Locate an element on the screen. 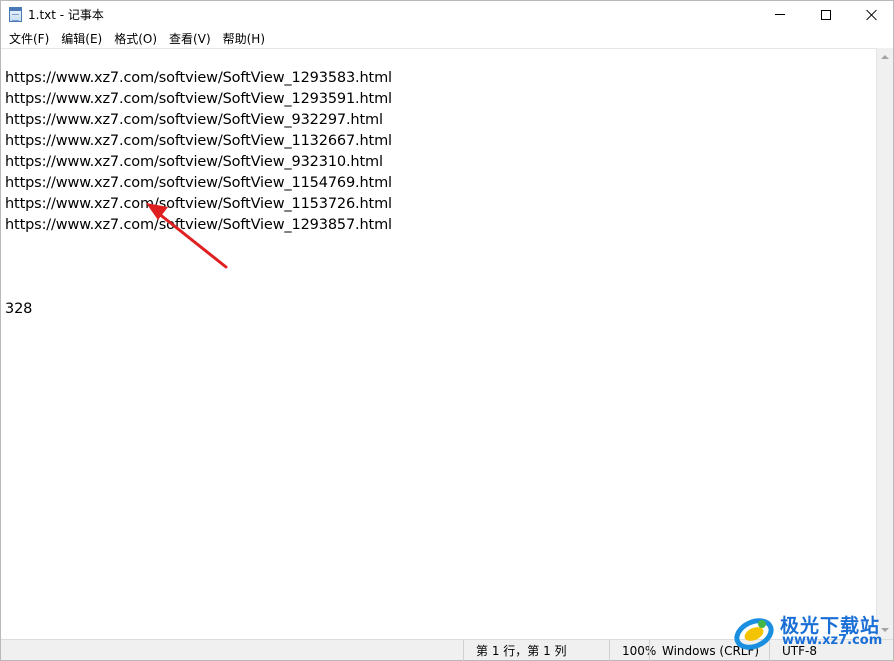 This screenshot has height=661, width=894. minimize-icon is located at coordinates (780, 14).